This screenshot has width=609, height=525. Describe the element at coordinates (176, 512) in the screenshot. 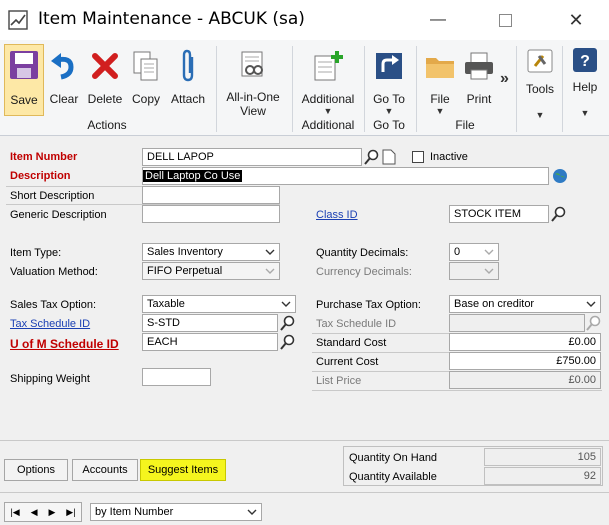

I see `sort-by-select: by Item Number` at that location.